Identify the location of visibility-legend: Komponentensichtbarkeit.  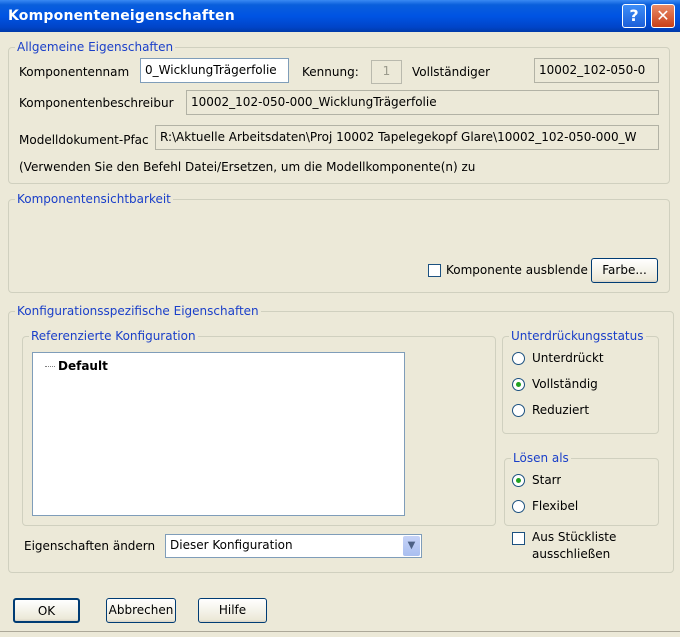
(94, 199).